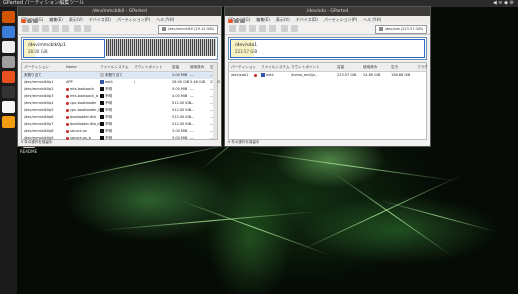  Describe the element at coordinates (8, 62) in the screenshot. I see `settings-icon` at that location.